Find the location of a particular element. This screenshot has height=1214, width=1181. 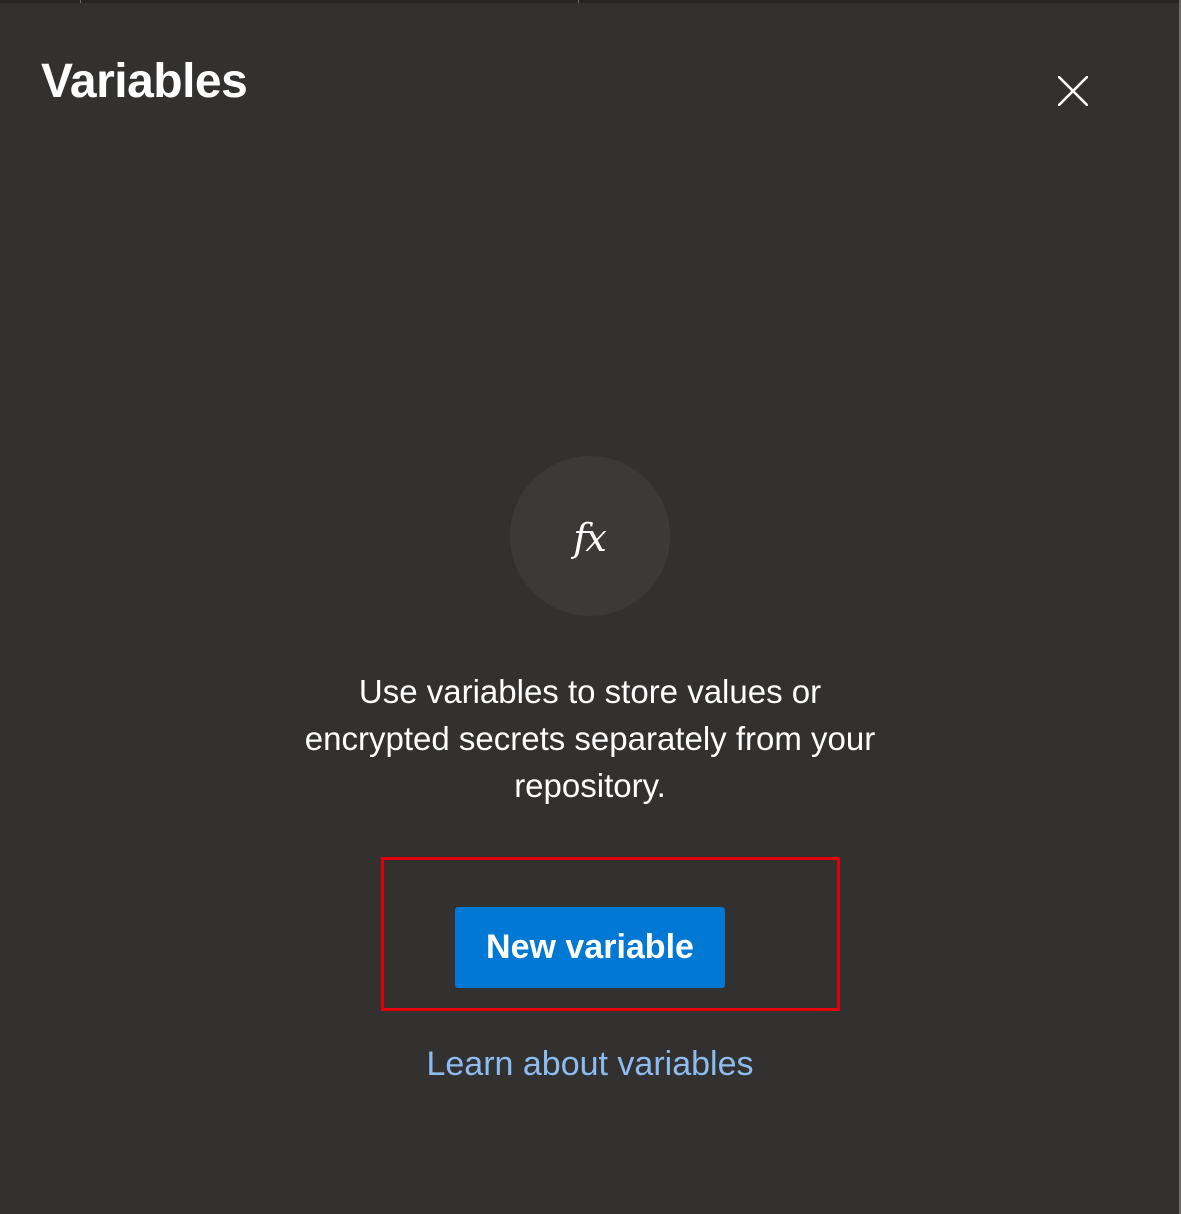

close-icon is located at coordinates (1073, 91).